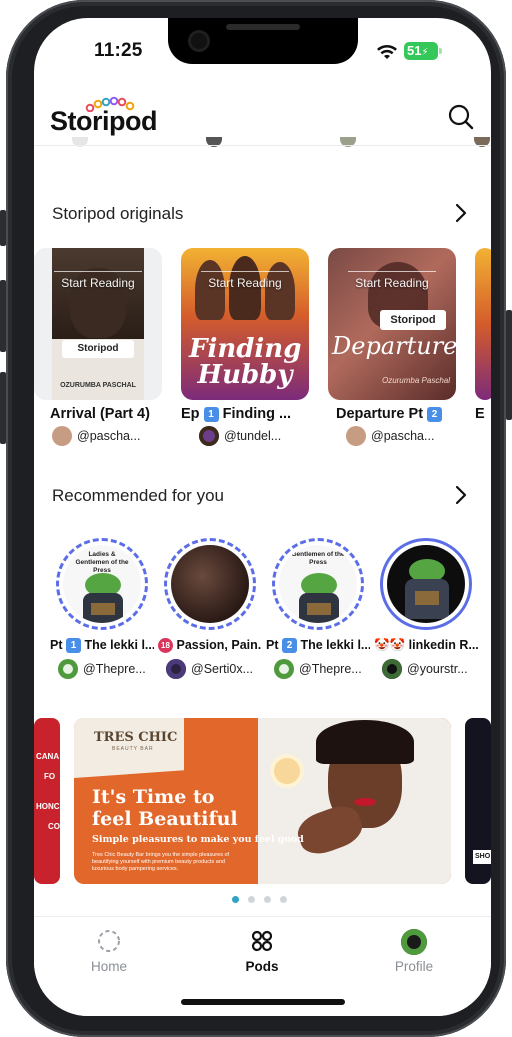 The image size is (512, 1037). Describe the element at coordinates (50, 776) in the screenshot. I see `peek-text: FO` at that location.